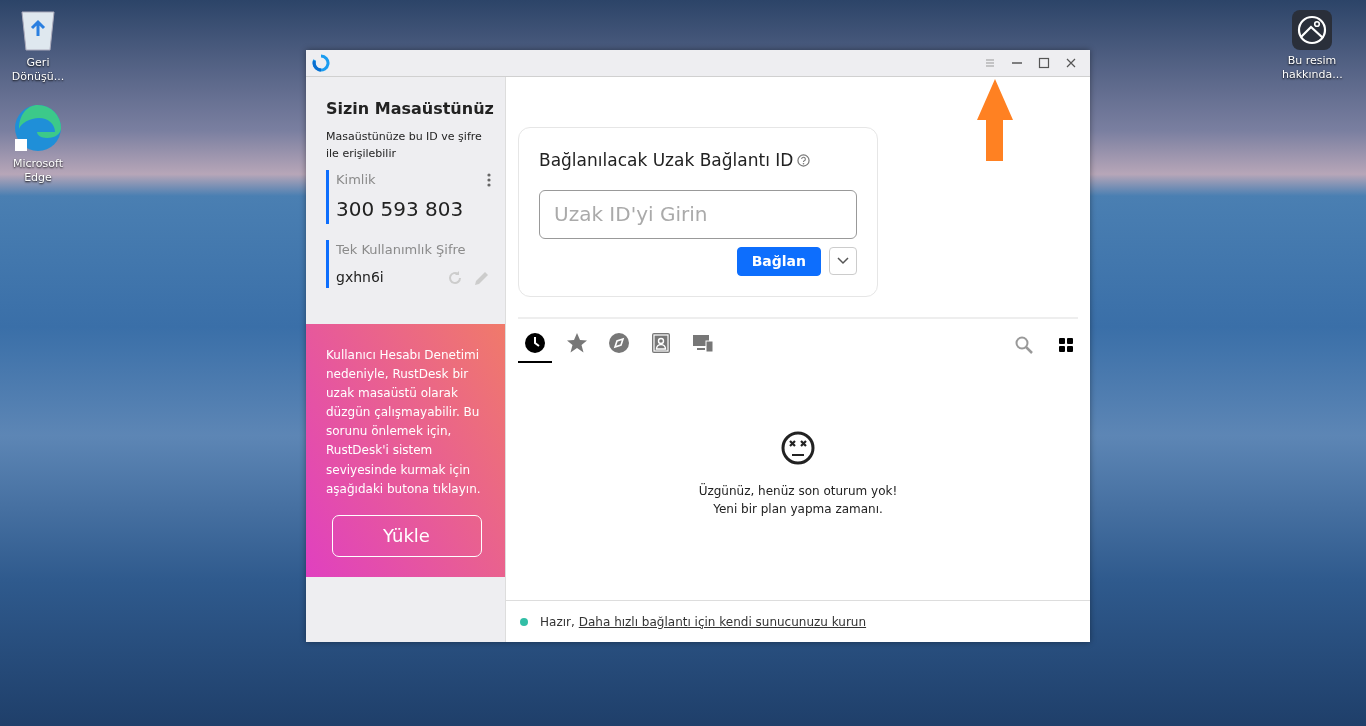 This screenshot has height=726, width=1366. What do you see at coordinates (619, 343) in the screenshot?
I see `compass-icon` at bounding box center [619, 343].